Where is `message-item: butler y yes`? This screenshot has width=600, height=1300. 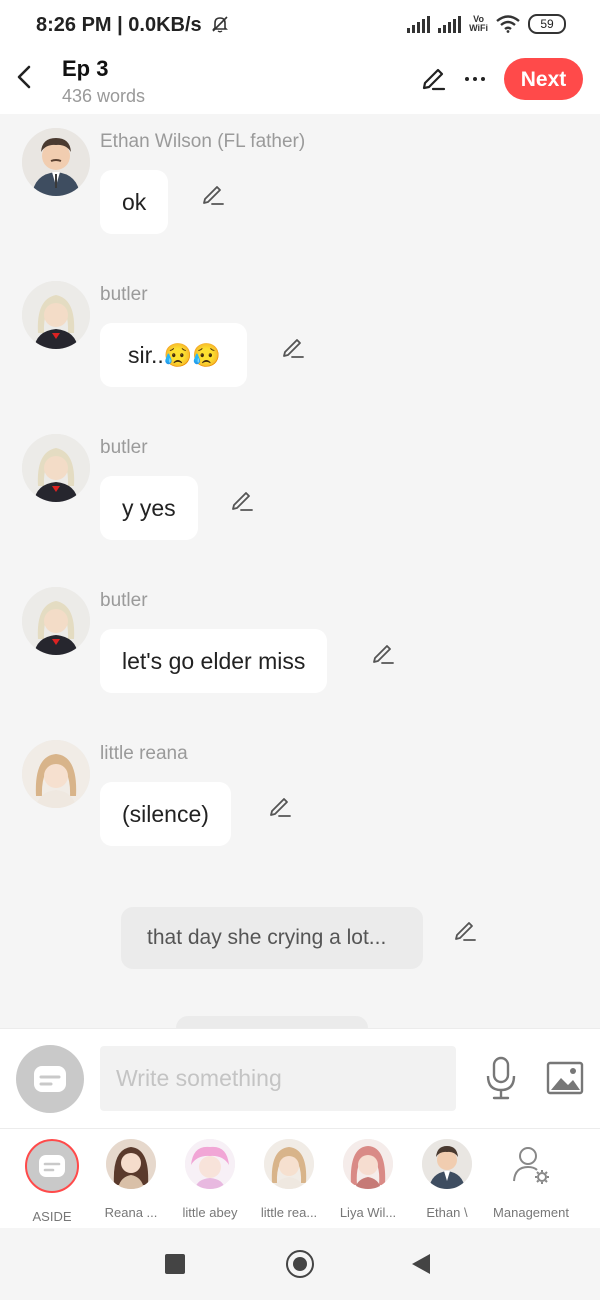
message-item: butler y yes is located at coordinates (300, 495).